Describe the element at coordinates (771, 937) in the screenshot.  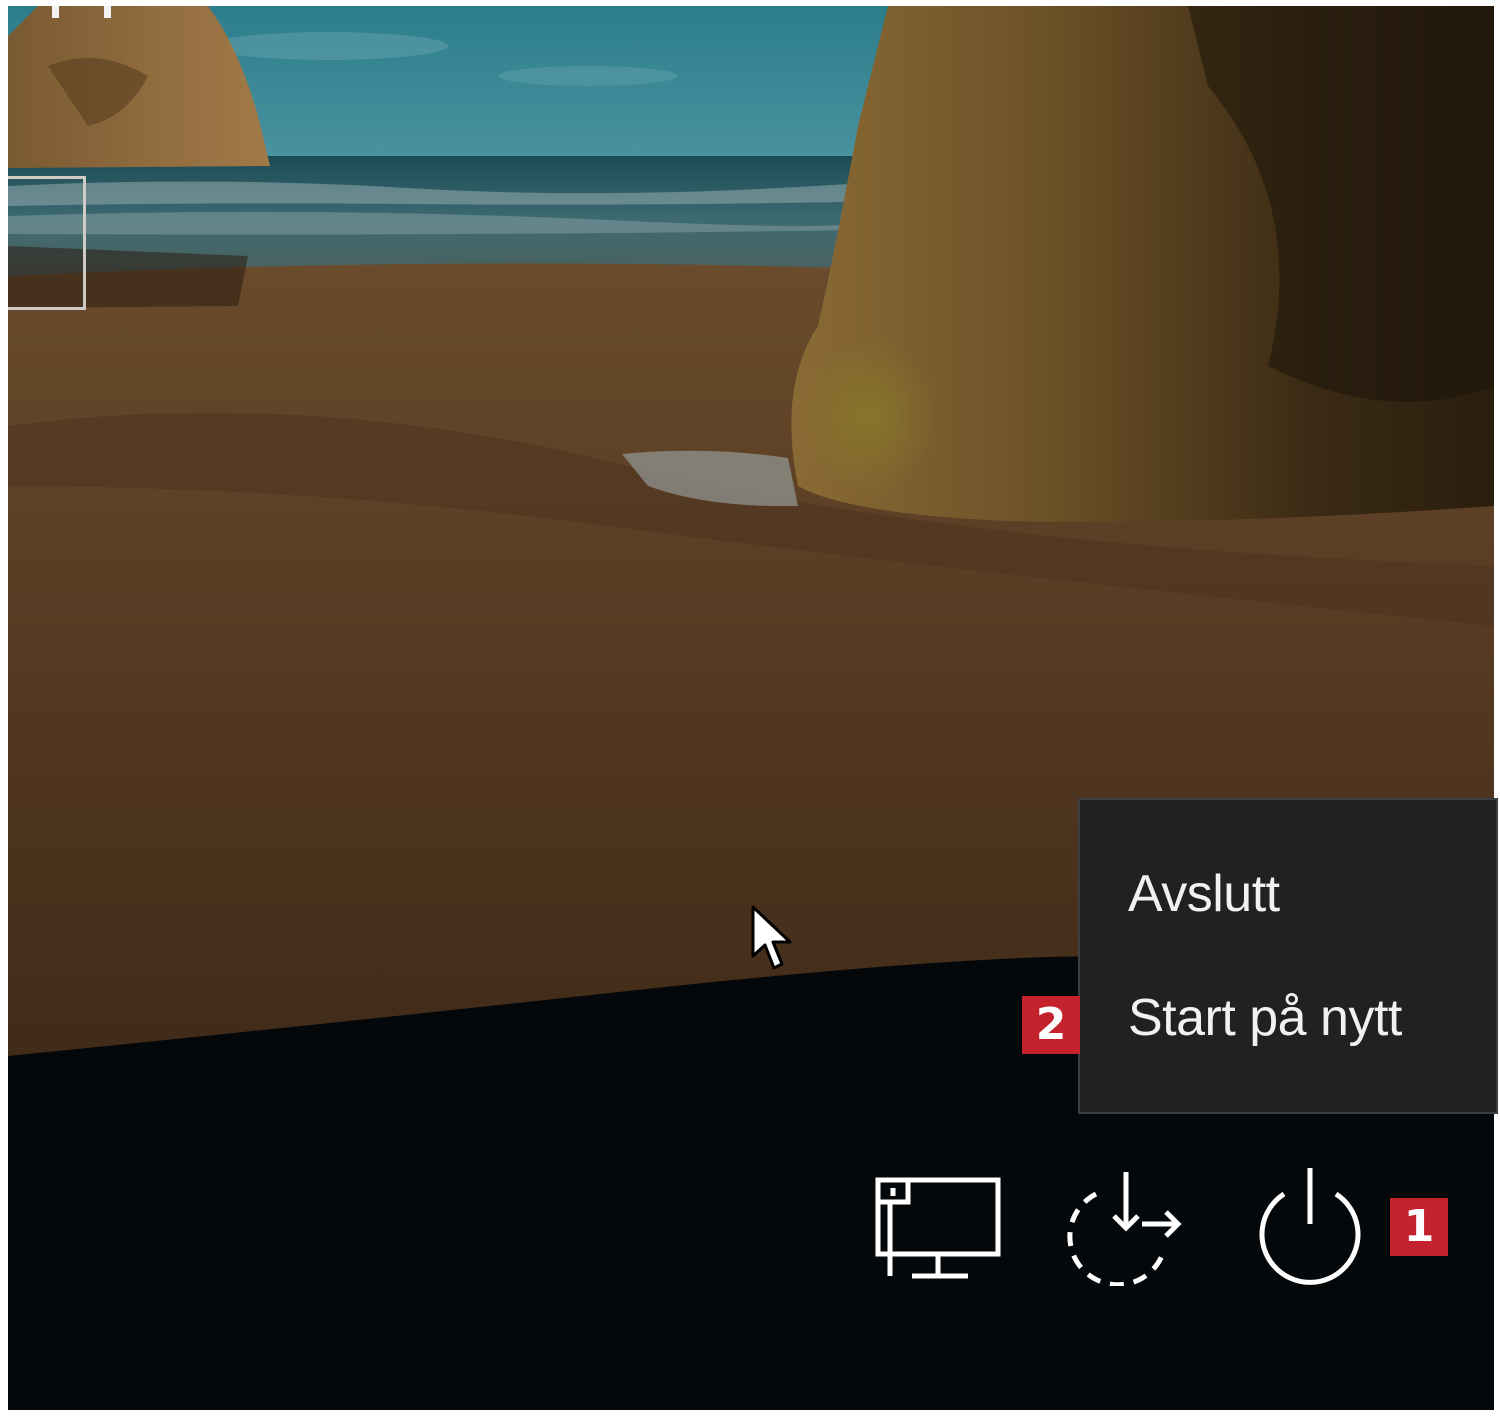
I see `mouse-pointer-icon` at that location.